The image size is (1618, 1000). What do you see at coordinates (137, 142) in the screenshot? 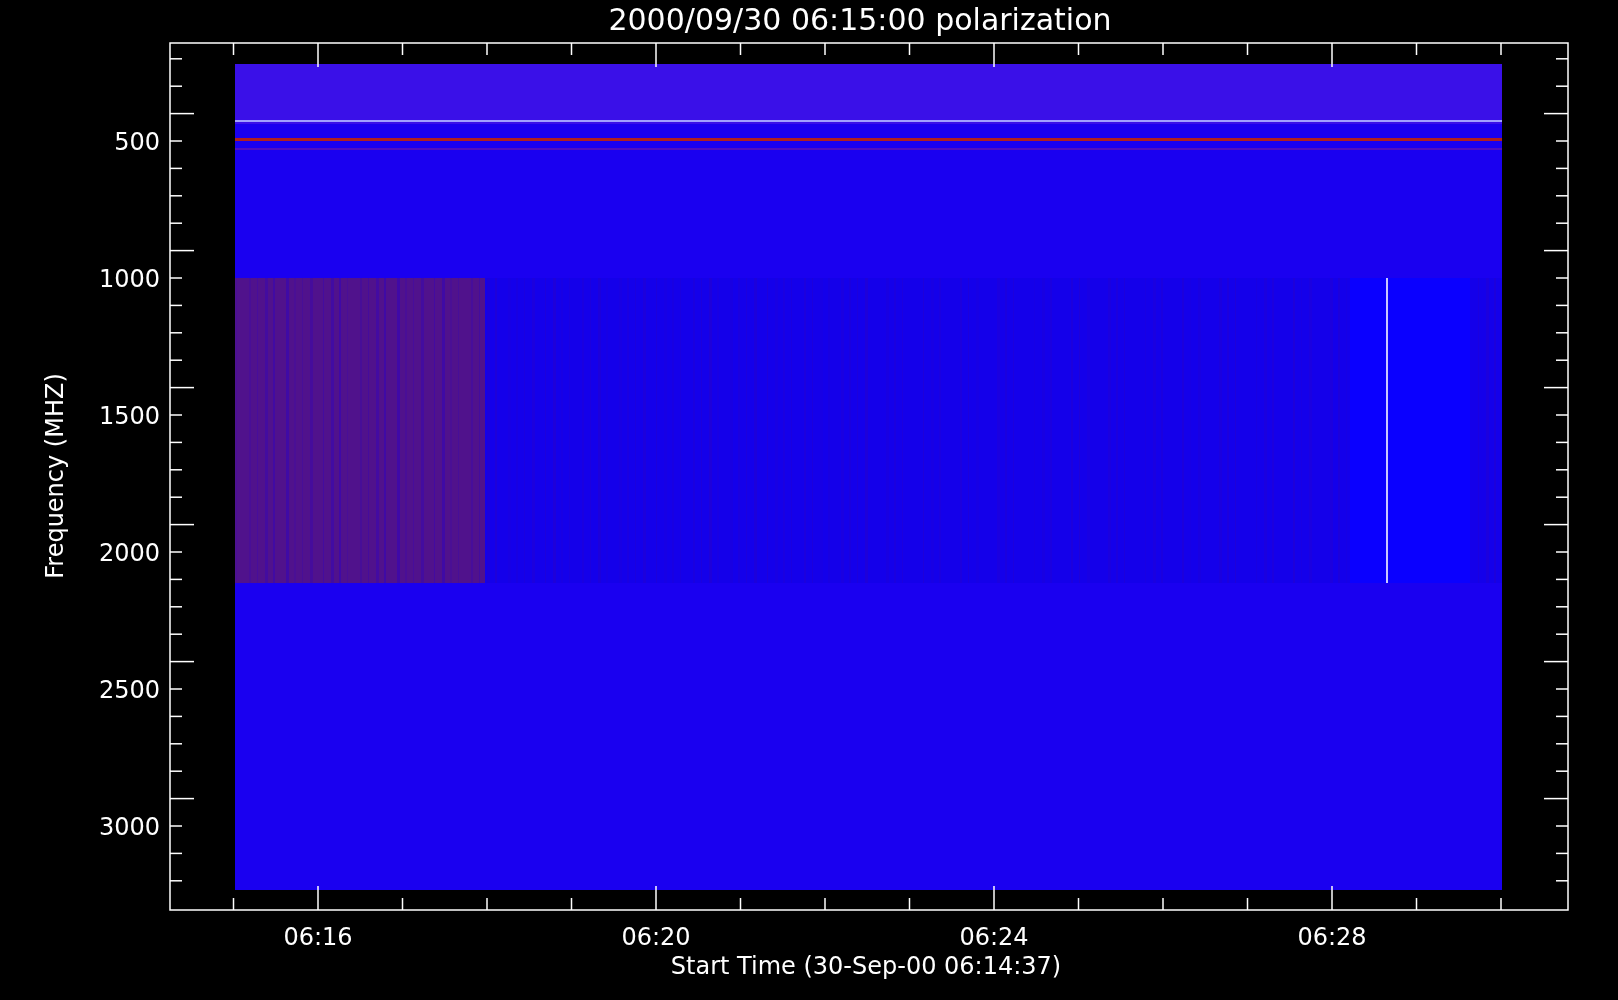
I see `y-tick-label: 500` at bounding box center [137, 142].